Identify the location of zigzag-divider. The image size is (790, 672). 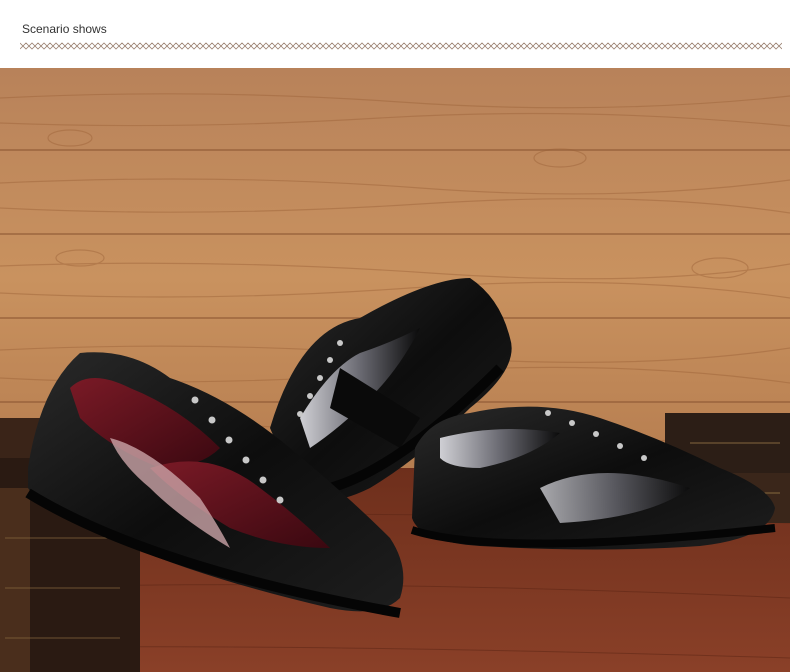
(401, 46).